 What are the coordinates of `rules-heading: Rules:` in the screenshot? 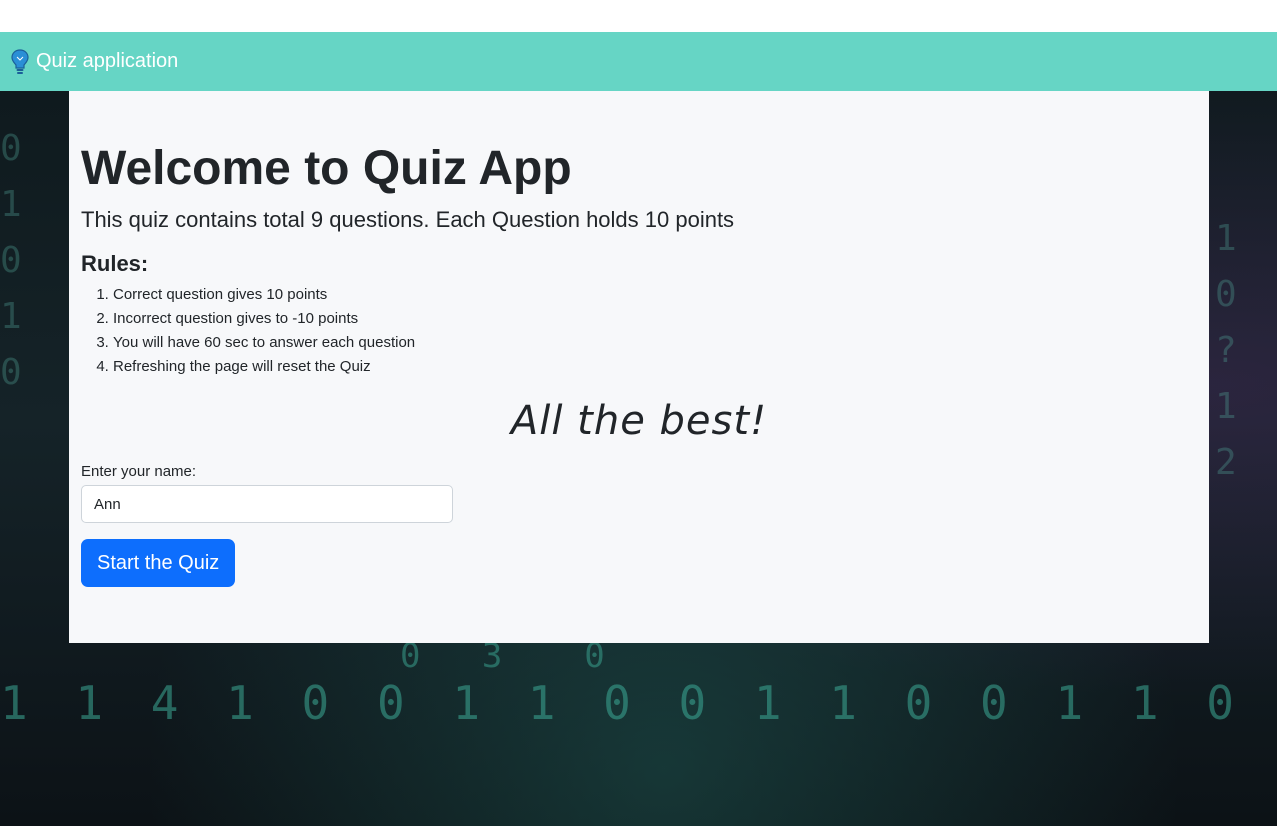 It's located at (115, 263).